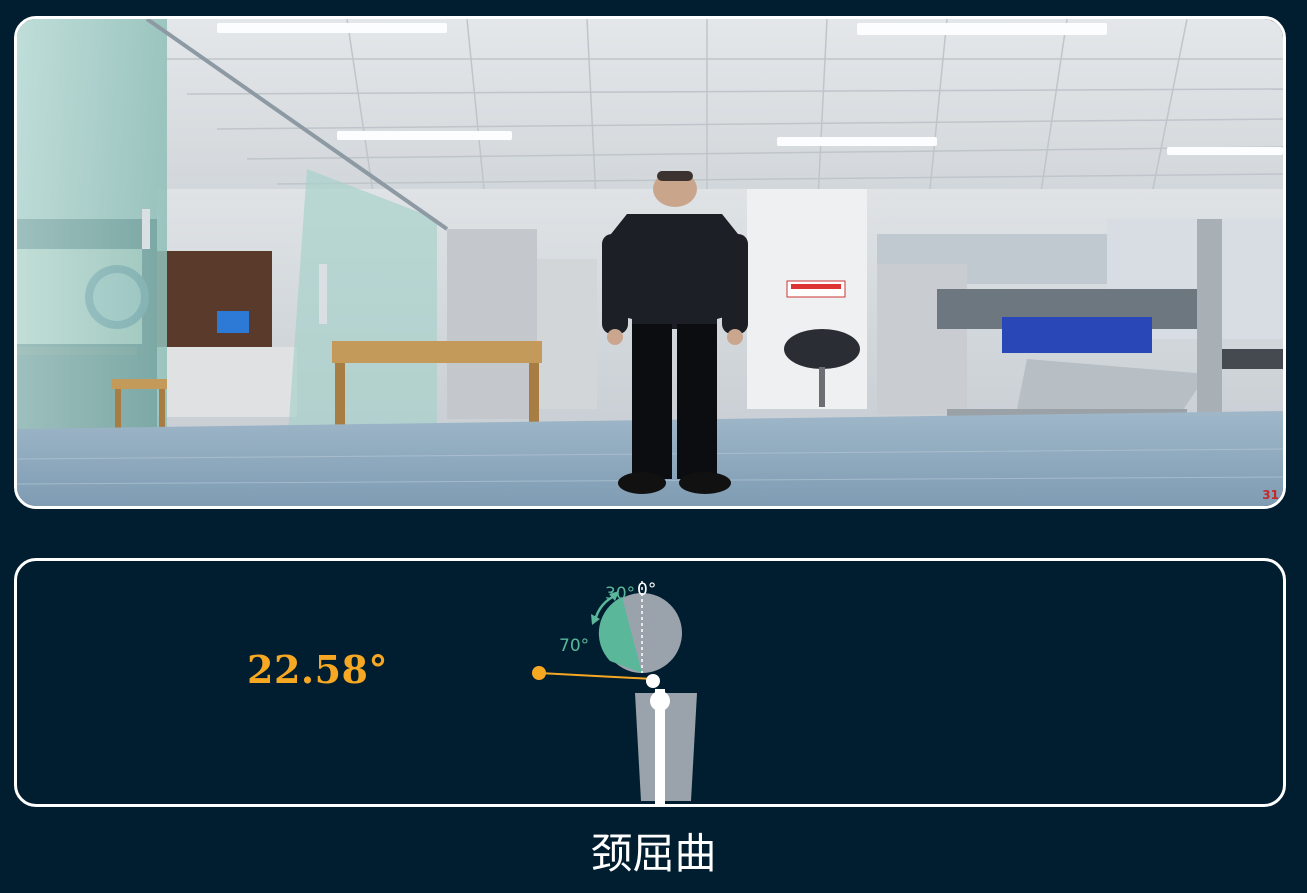 The image size is (1307, 893). What do you see at coordinates (653, 681) in the screenshot?
I see `neck-joint` at bounding box center [653, 681].